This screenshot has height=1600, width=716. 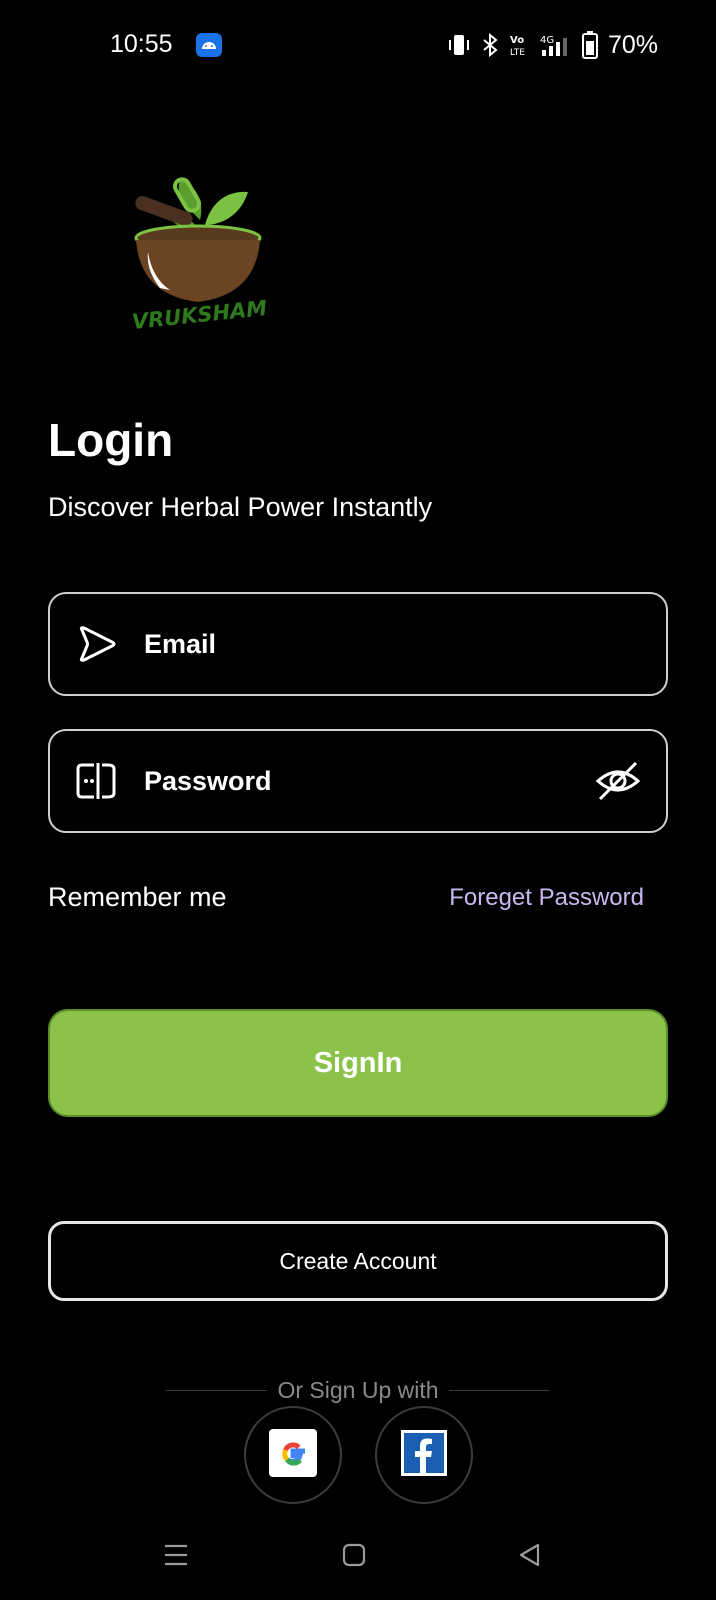 I want to click on social-divider: Or Sign Up with, so click(x=358, y=1390).